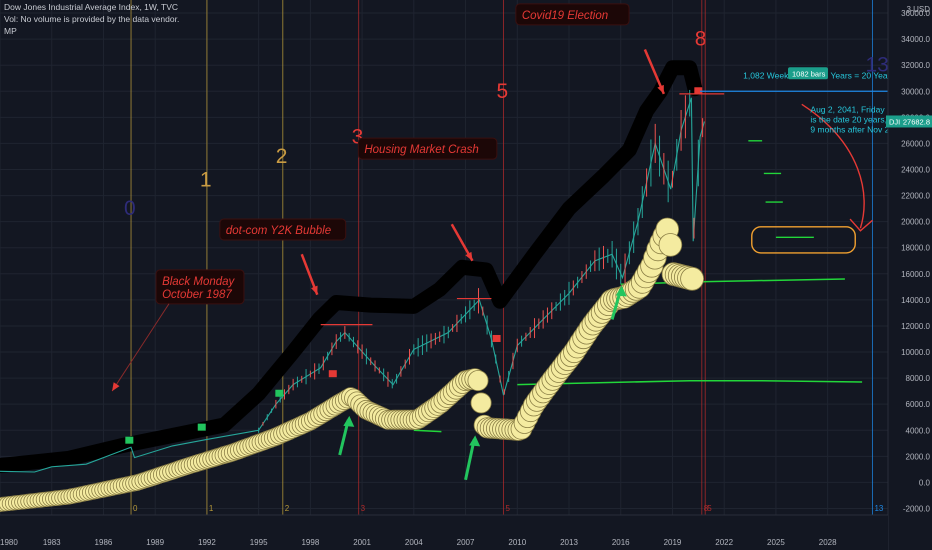 This screenshot has width=932, height=550. I want to click on x-tick-label: 1980, so click(9, 542).